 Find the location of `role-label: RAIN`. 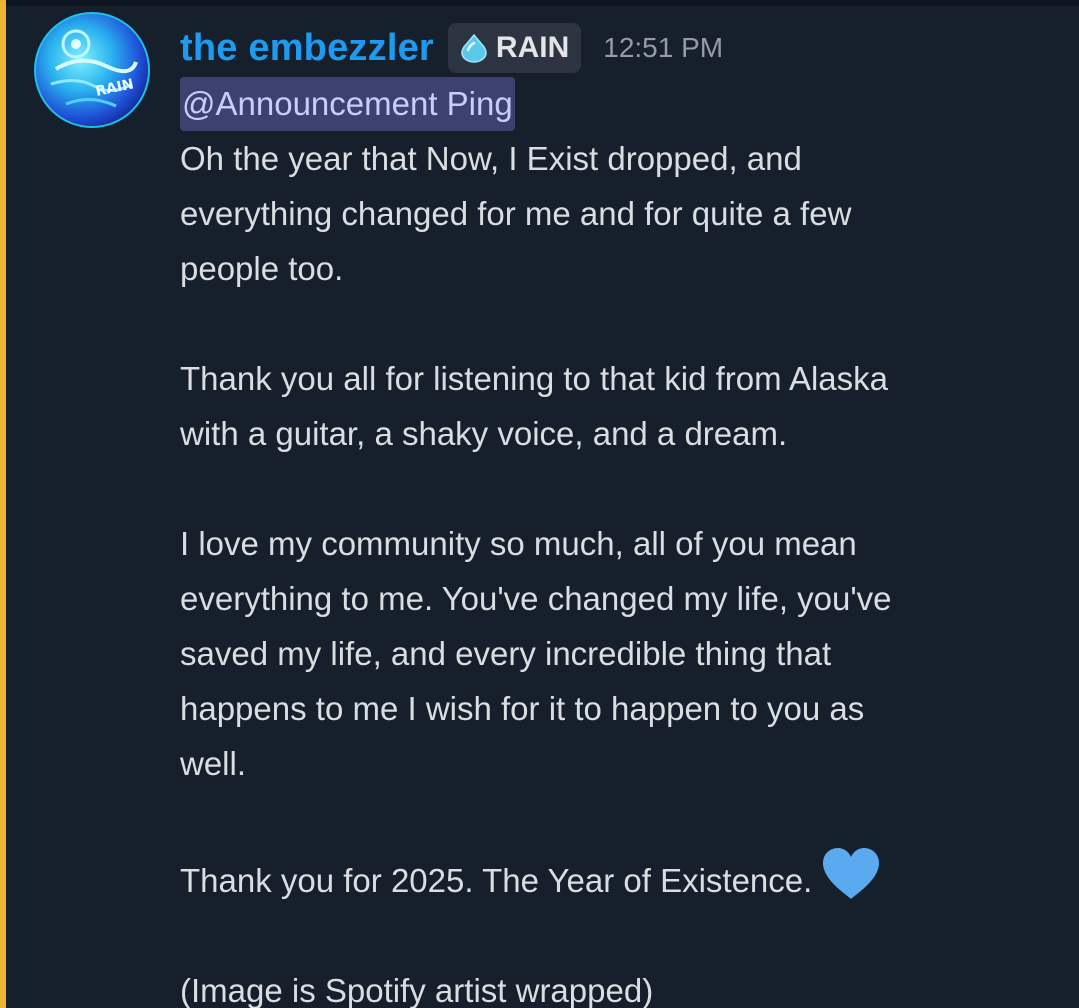

role-label: RAIN is located at coordinates (532, 47).